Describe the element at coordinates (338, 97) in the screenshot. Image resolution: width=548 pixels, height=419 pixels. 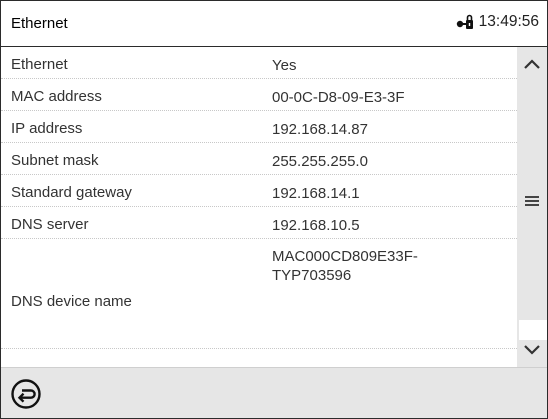
I see `row-value: 00-0C-D8-09-E3-3F` at that location.